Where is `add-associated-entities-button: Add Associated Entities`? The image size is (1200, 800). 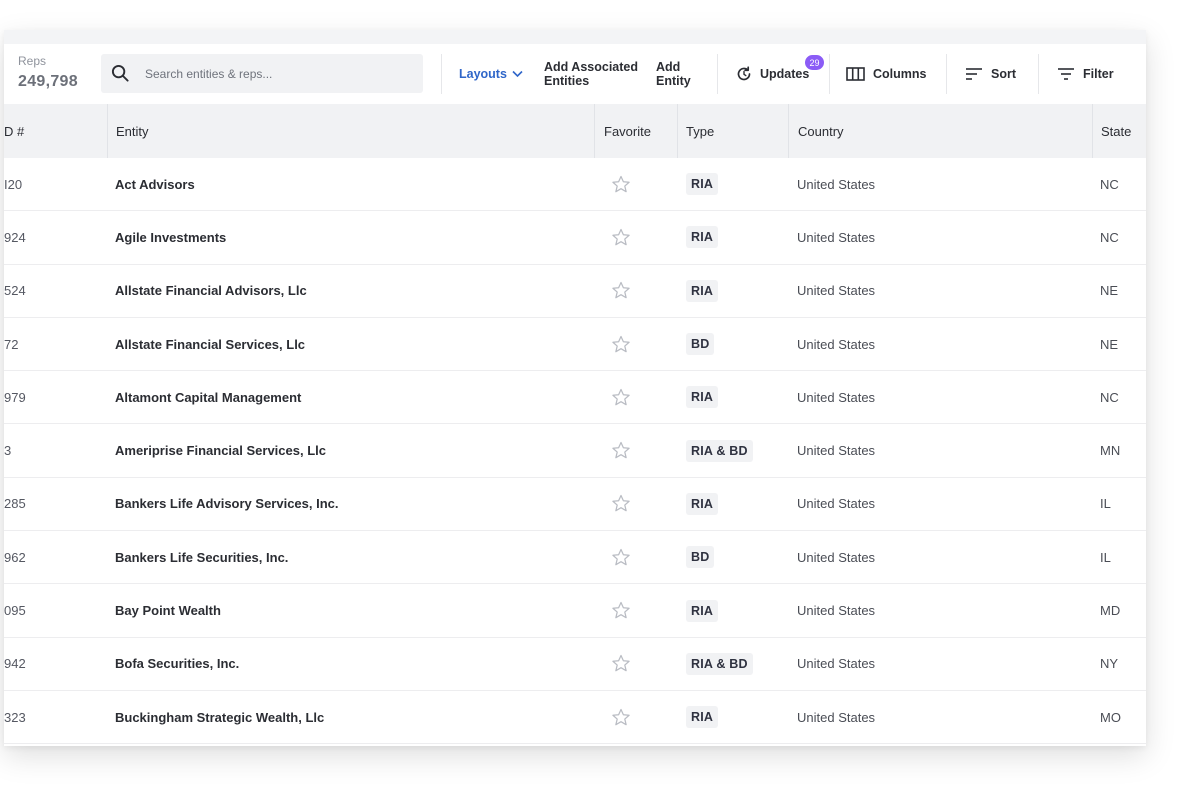 add-associated-entities-button: Add Associated Entities is located at coordinates (591, 74).